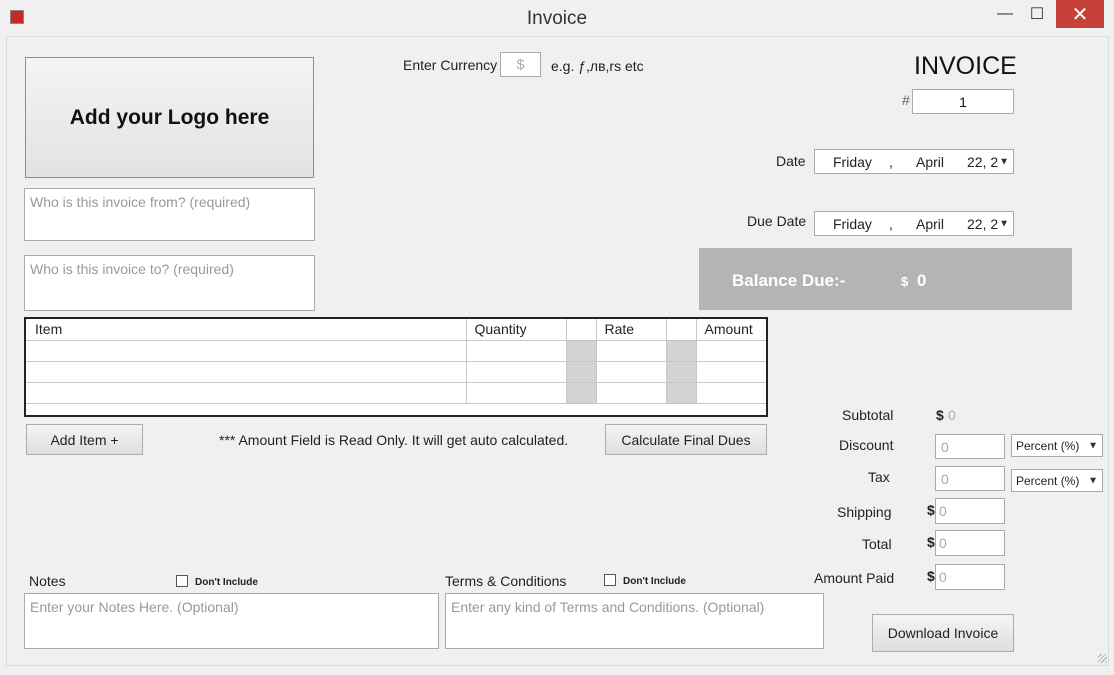  What do you see at coordinates (906, 100) in the screenshot?
I see `invoice-hash: #` at bounding box center [906, 100].